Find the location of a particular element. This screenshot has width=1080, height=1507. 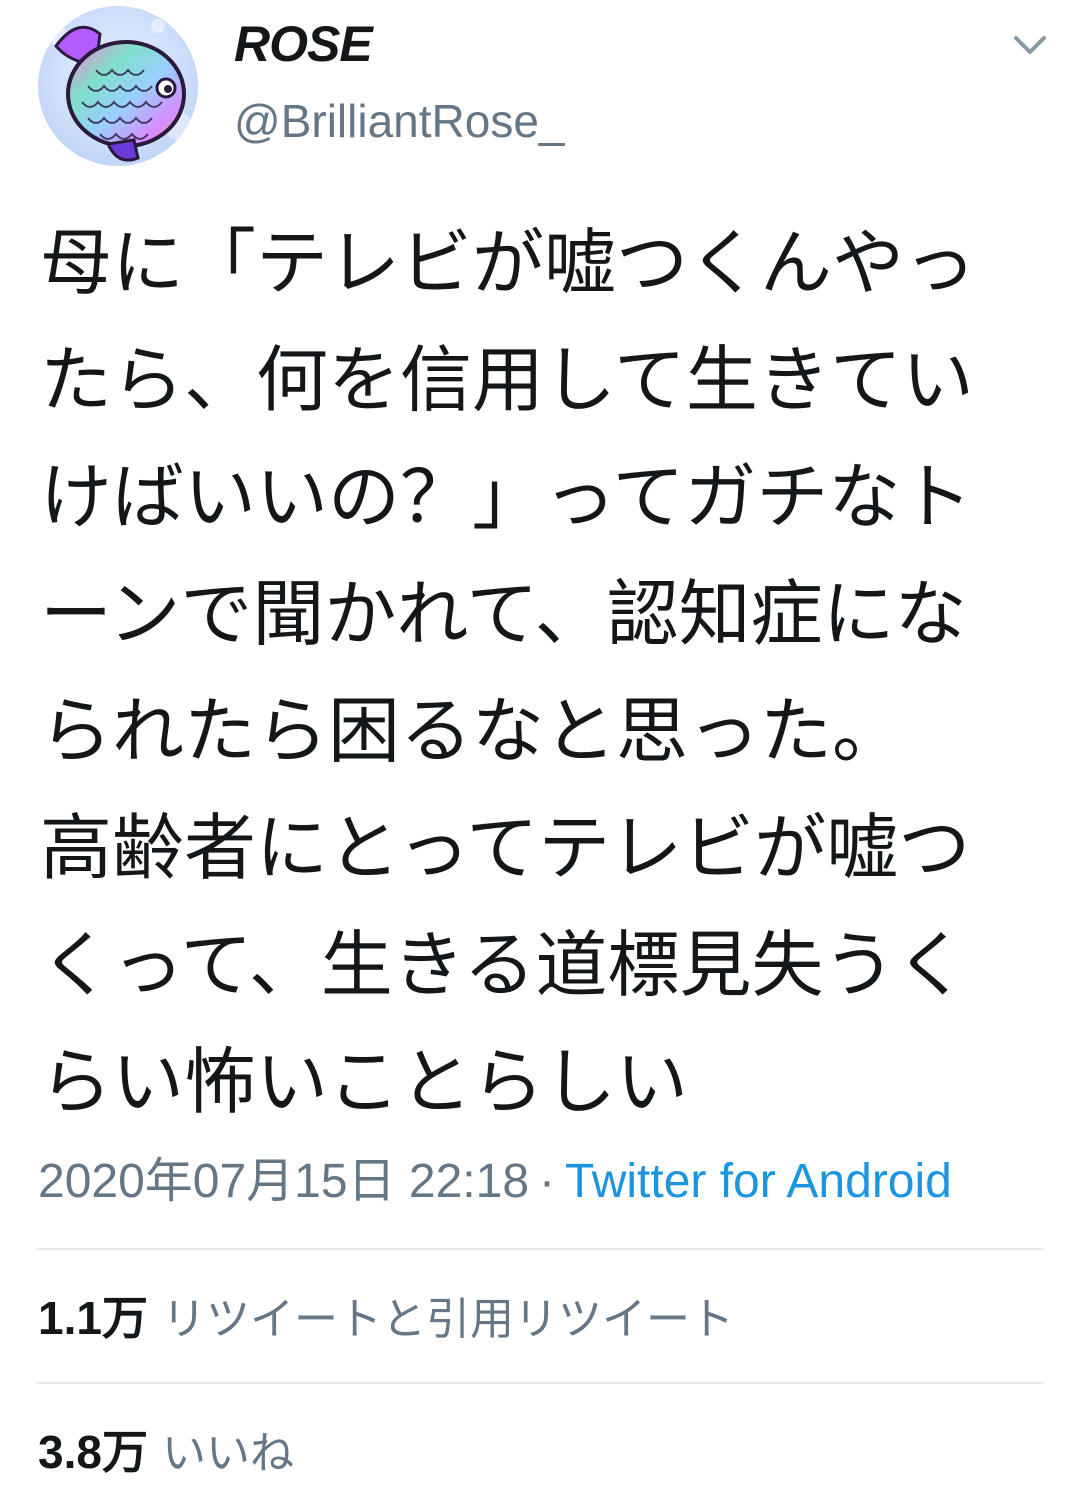

tweet-line: 母に「テレビが嘘つくんやっ is located at coordinates (508, 263).